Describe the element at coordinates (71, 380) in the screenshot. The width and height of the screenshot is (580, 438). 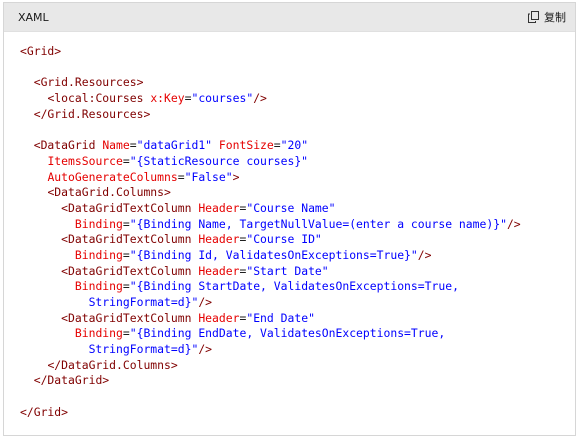
I see `code-tag: </DataGrid>` at that location.